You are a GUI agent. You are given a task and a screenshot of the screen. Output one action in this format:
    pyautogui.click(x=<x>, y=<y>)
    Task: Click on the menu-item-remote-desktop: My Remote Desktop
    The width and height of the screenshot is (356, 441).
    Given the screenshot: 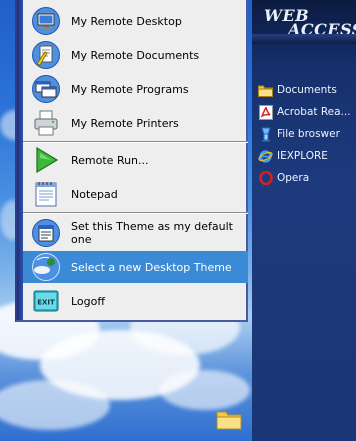 What is the action you would take?
    pyautogui.click(x=135, y=21)
    